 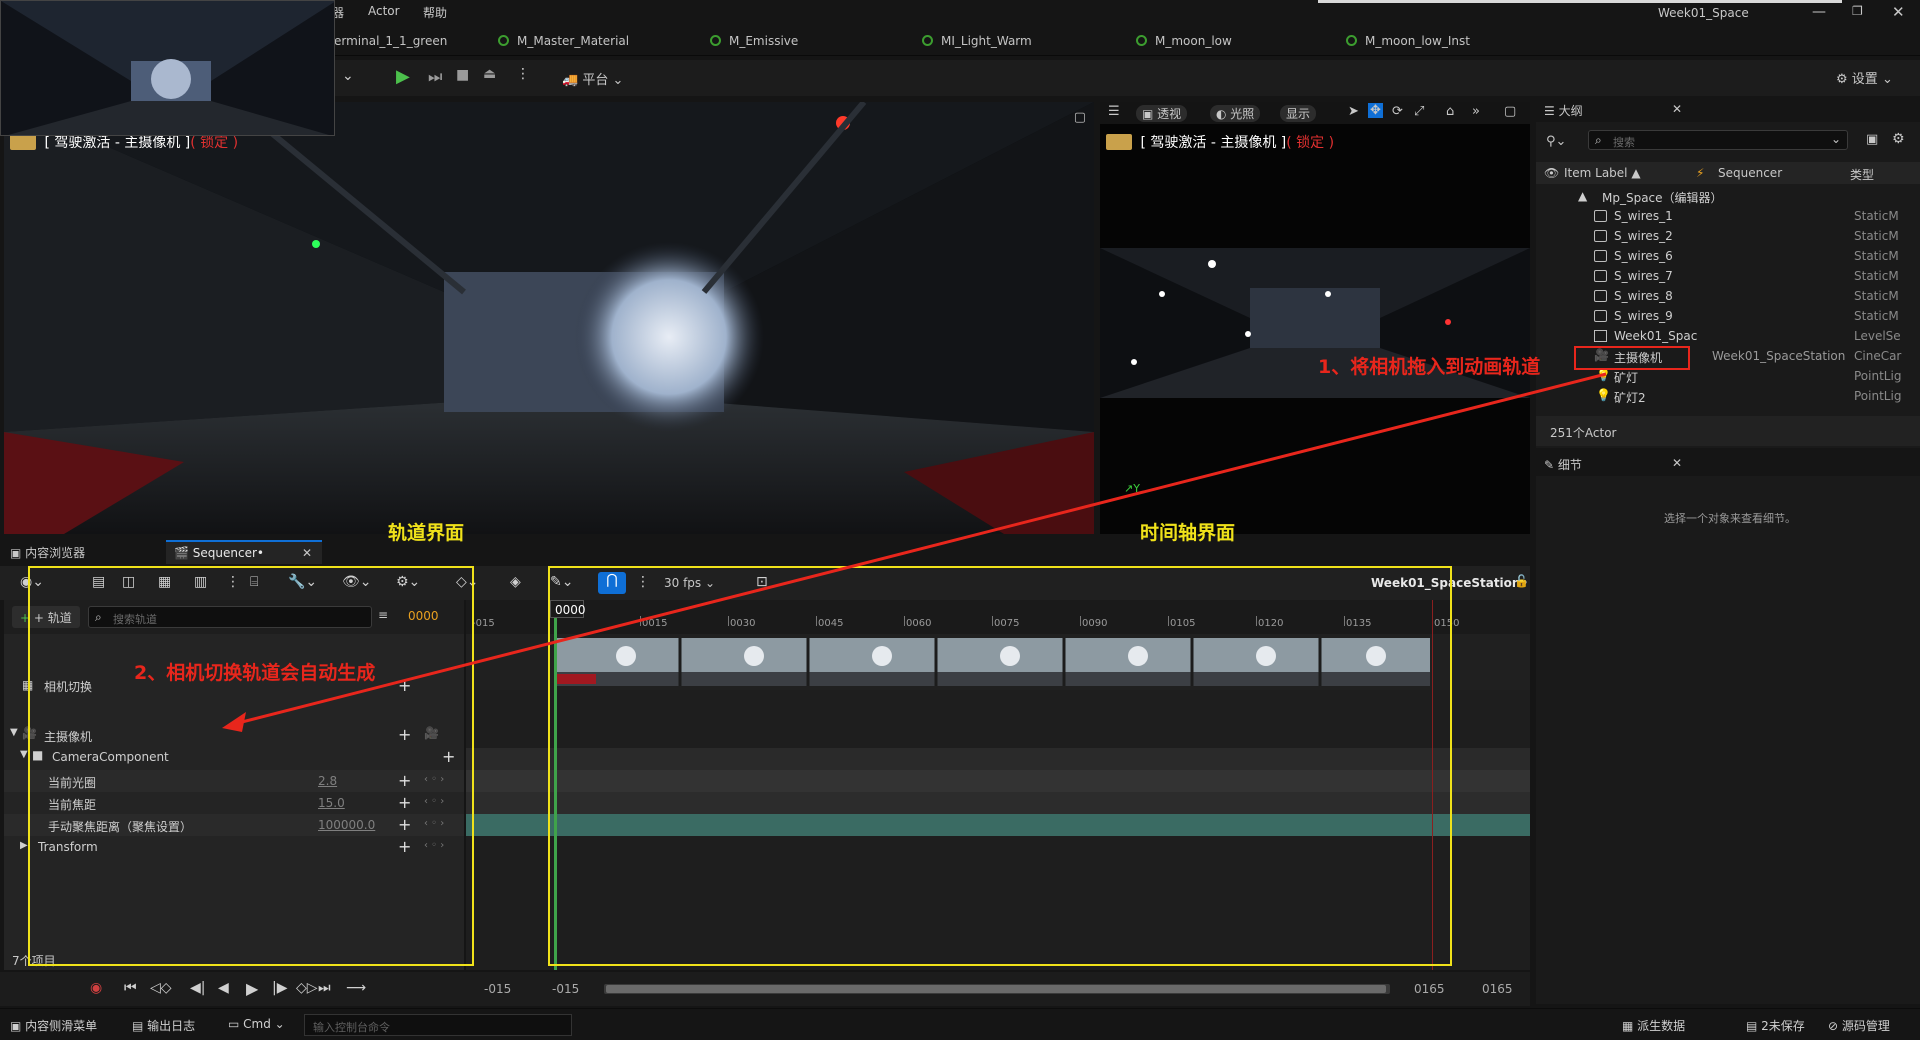 I want to click on viewport-toolbar: ☰ ▣ 透视 ◐ 光照 显示 ➤ ✥ ⟳ ⤢ ⌂ » ▢, so click(x=1315, y=113).